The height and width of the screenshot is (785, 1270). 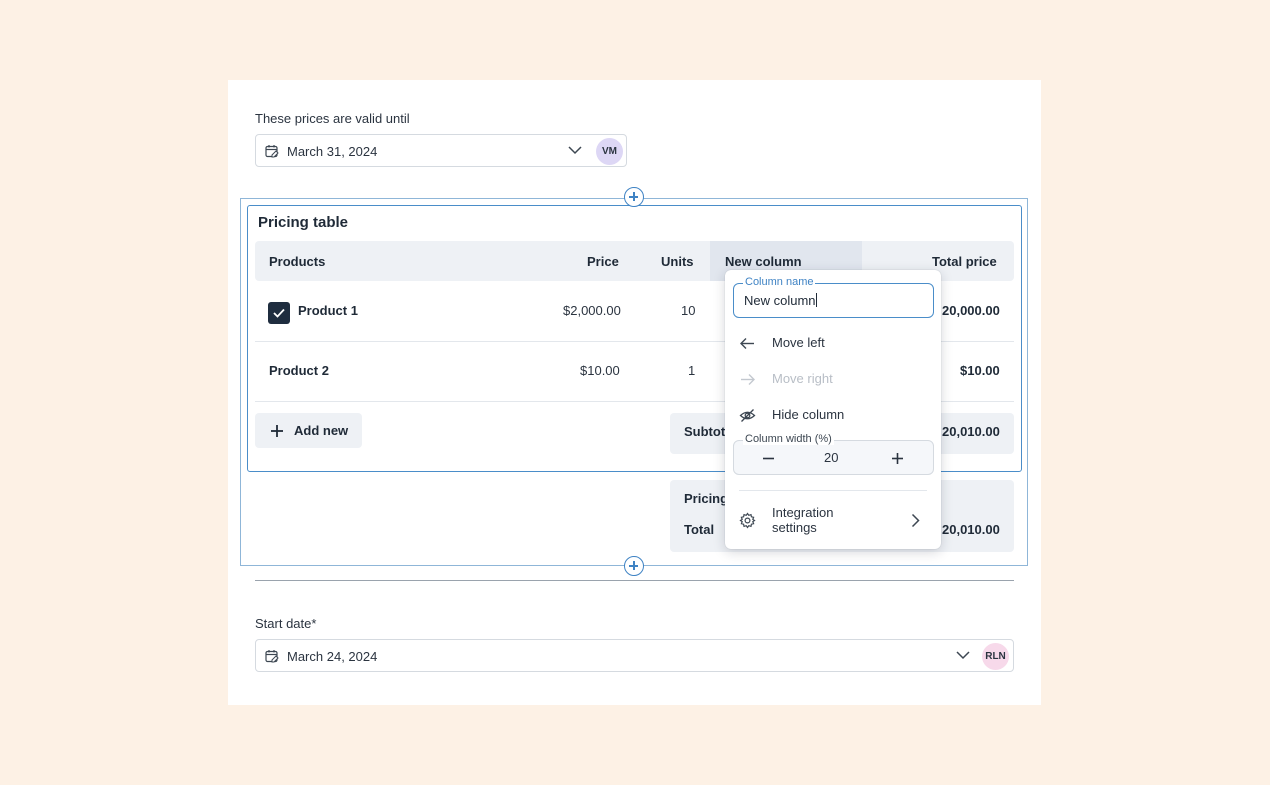 I want to click on valid-until-label: These prices are valid until, so click(x=332, y=118).